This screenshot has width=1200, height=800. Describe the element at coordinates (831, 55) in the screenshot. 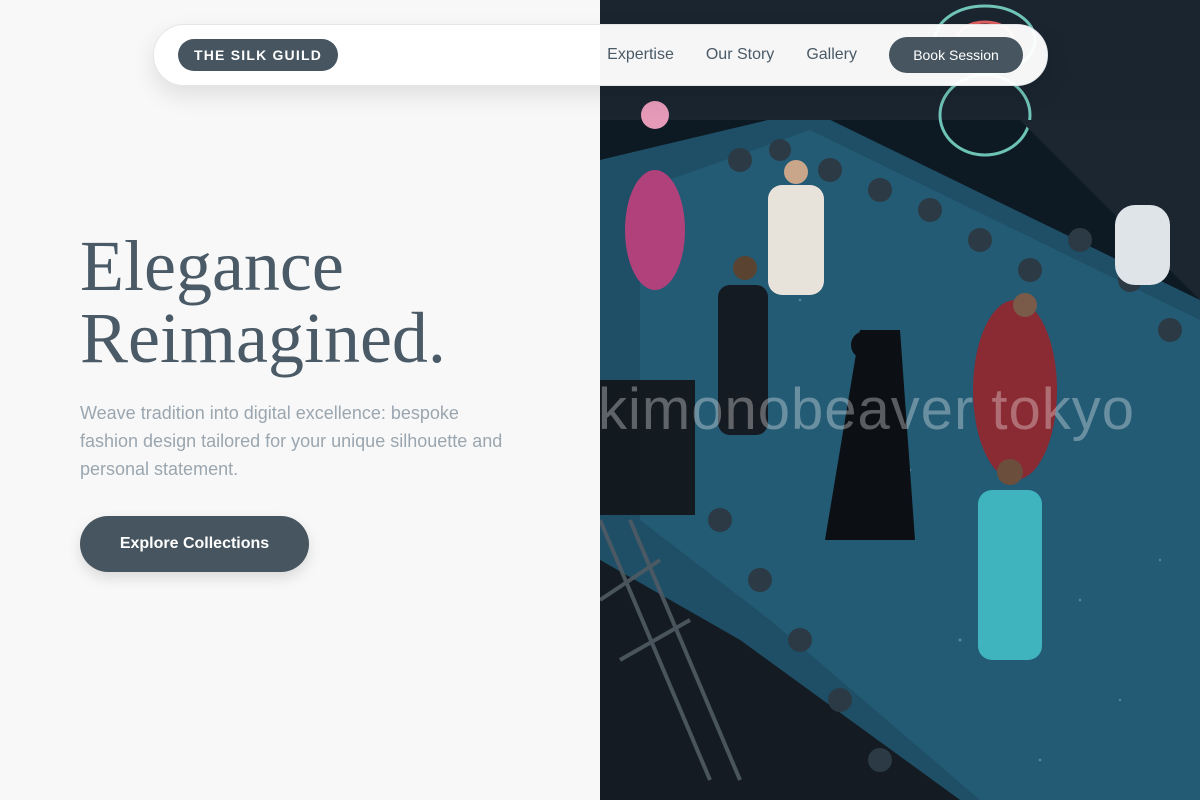

I see `nav-link-gallery: Gallery` at that location.